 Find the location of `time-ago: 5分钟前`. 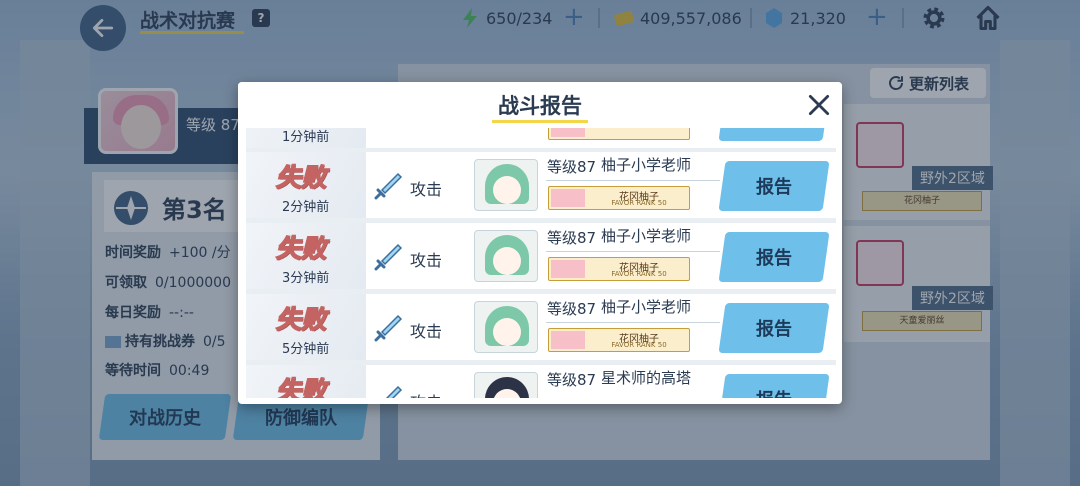

time-ago: 5分钟前 is located at coordinates (306, 349).